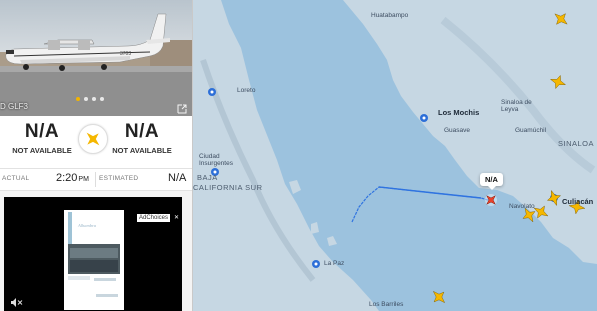  What do you see at coordinates (154, 218) in the screenshot?
I see `adchoices-button: AdChoices` at bounding box center [154, 218].